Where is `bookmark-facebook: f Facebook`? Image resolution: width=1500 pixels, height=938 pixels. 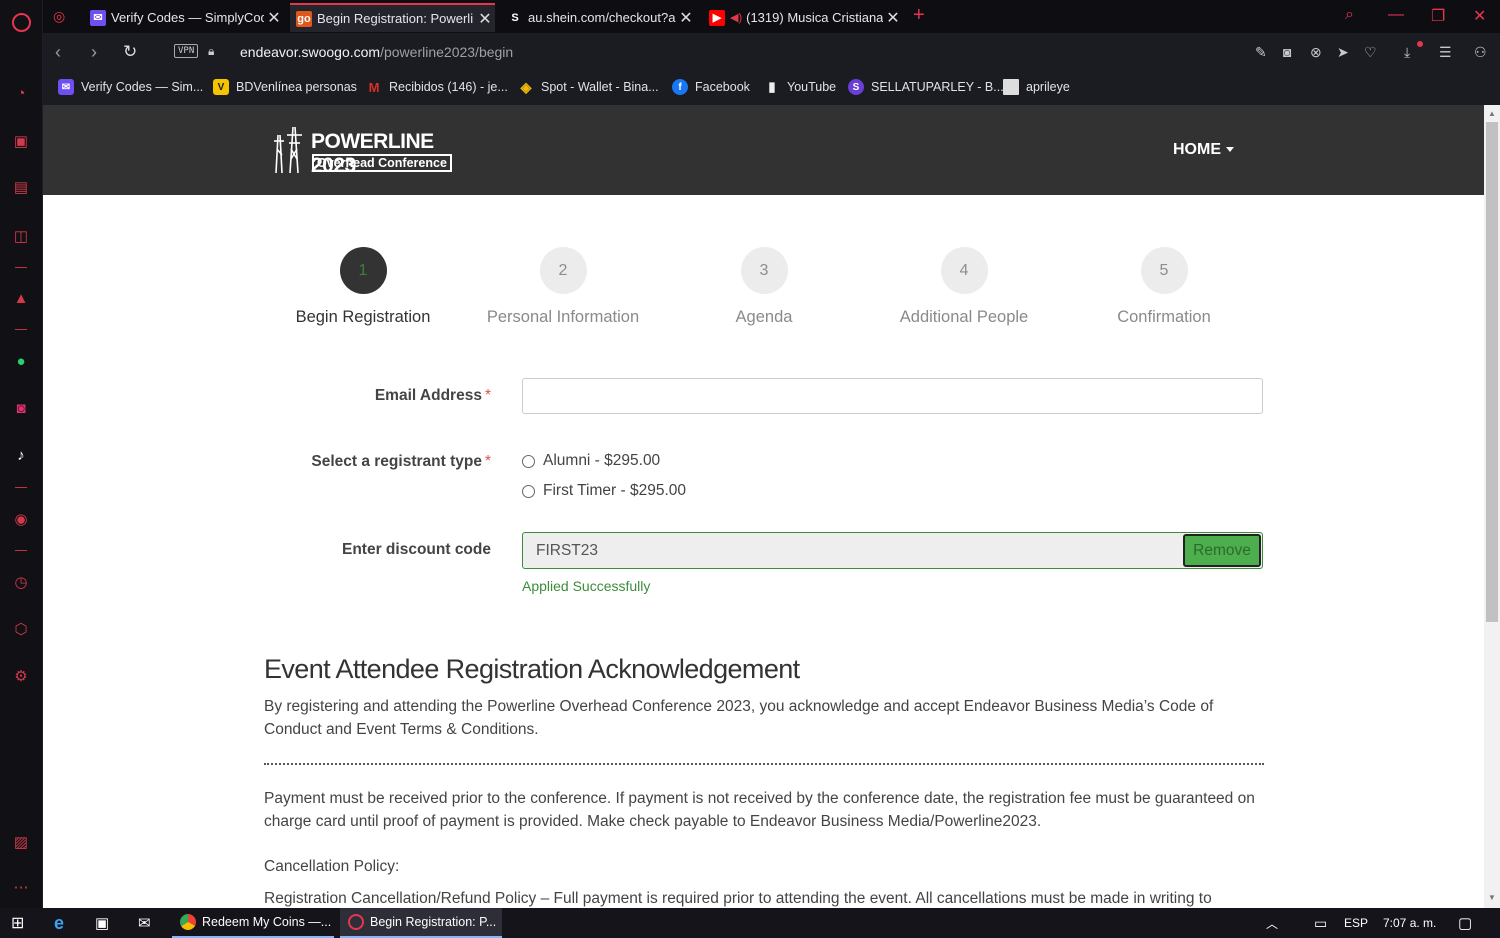
bookmark-facebook: f Facebook is located at coordinates (711, 87).